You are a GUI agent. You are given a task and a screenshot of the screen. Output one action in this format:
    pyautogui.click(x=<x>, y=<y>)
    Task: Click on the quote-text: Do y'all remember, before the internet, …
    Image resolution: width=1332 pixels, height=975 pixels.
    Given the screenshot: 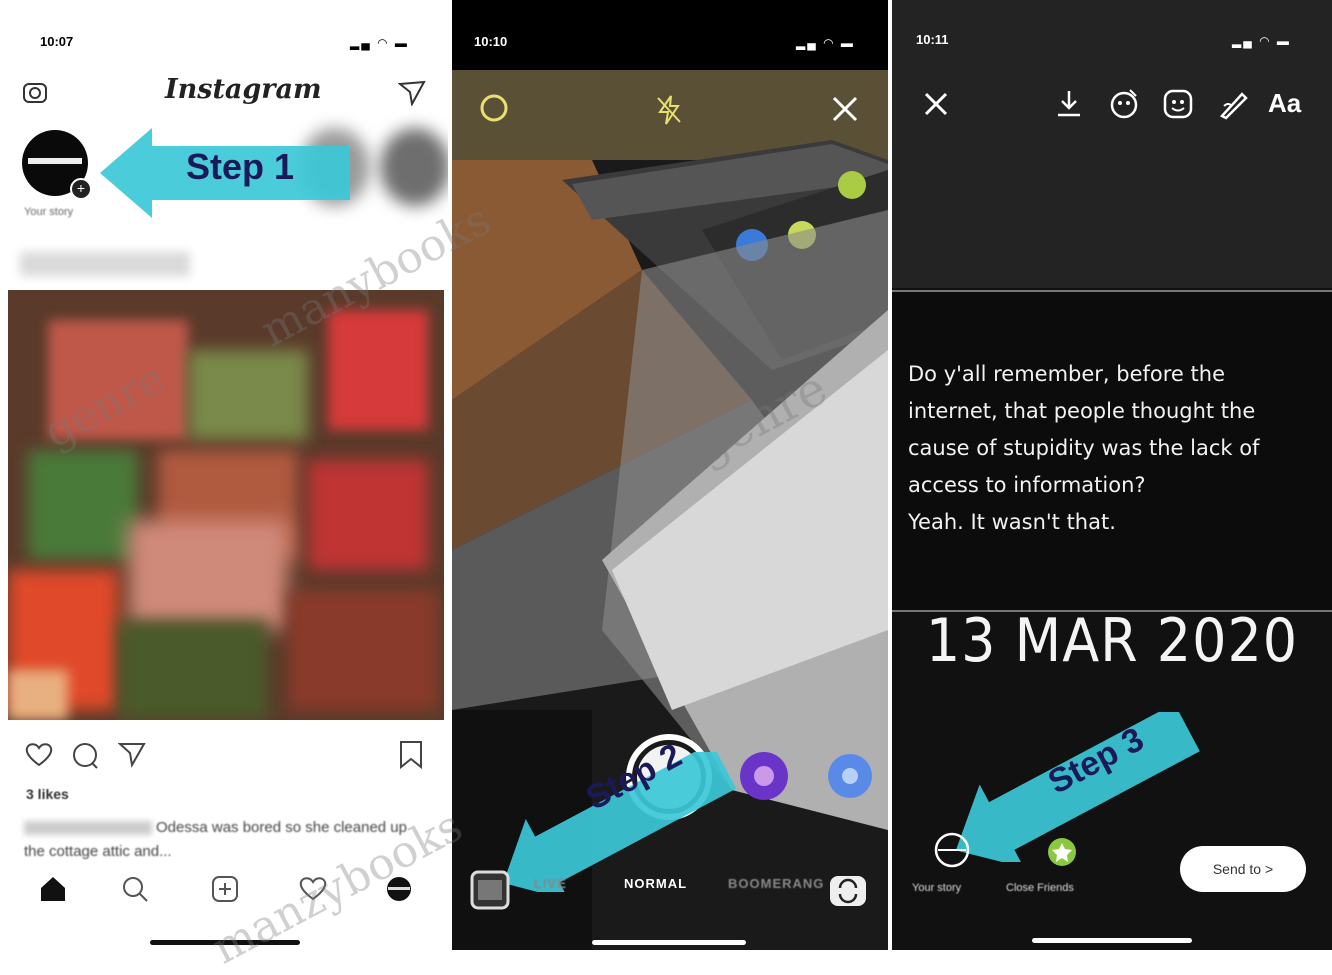 What is the action you would take?
    pyautogui.click(x=1113, y=448)
    